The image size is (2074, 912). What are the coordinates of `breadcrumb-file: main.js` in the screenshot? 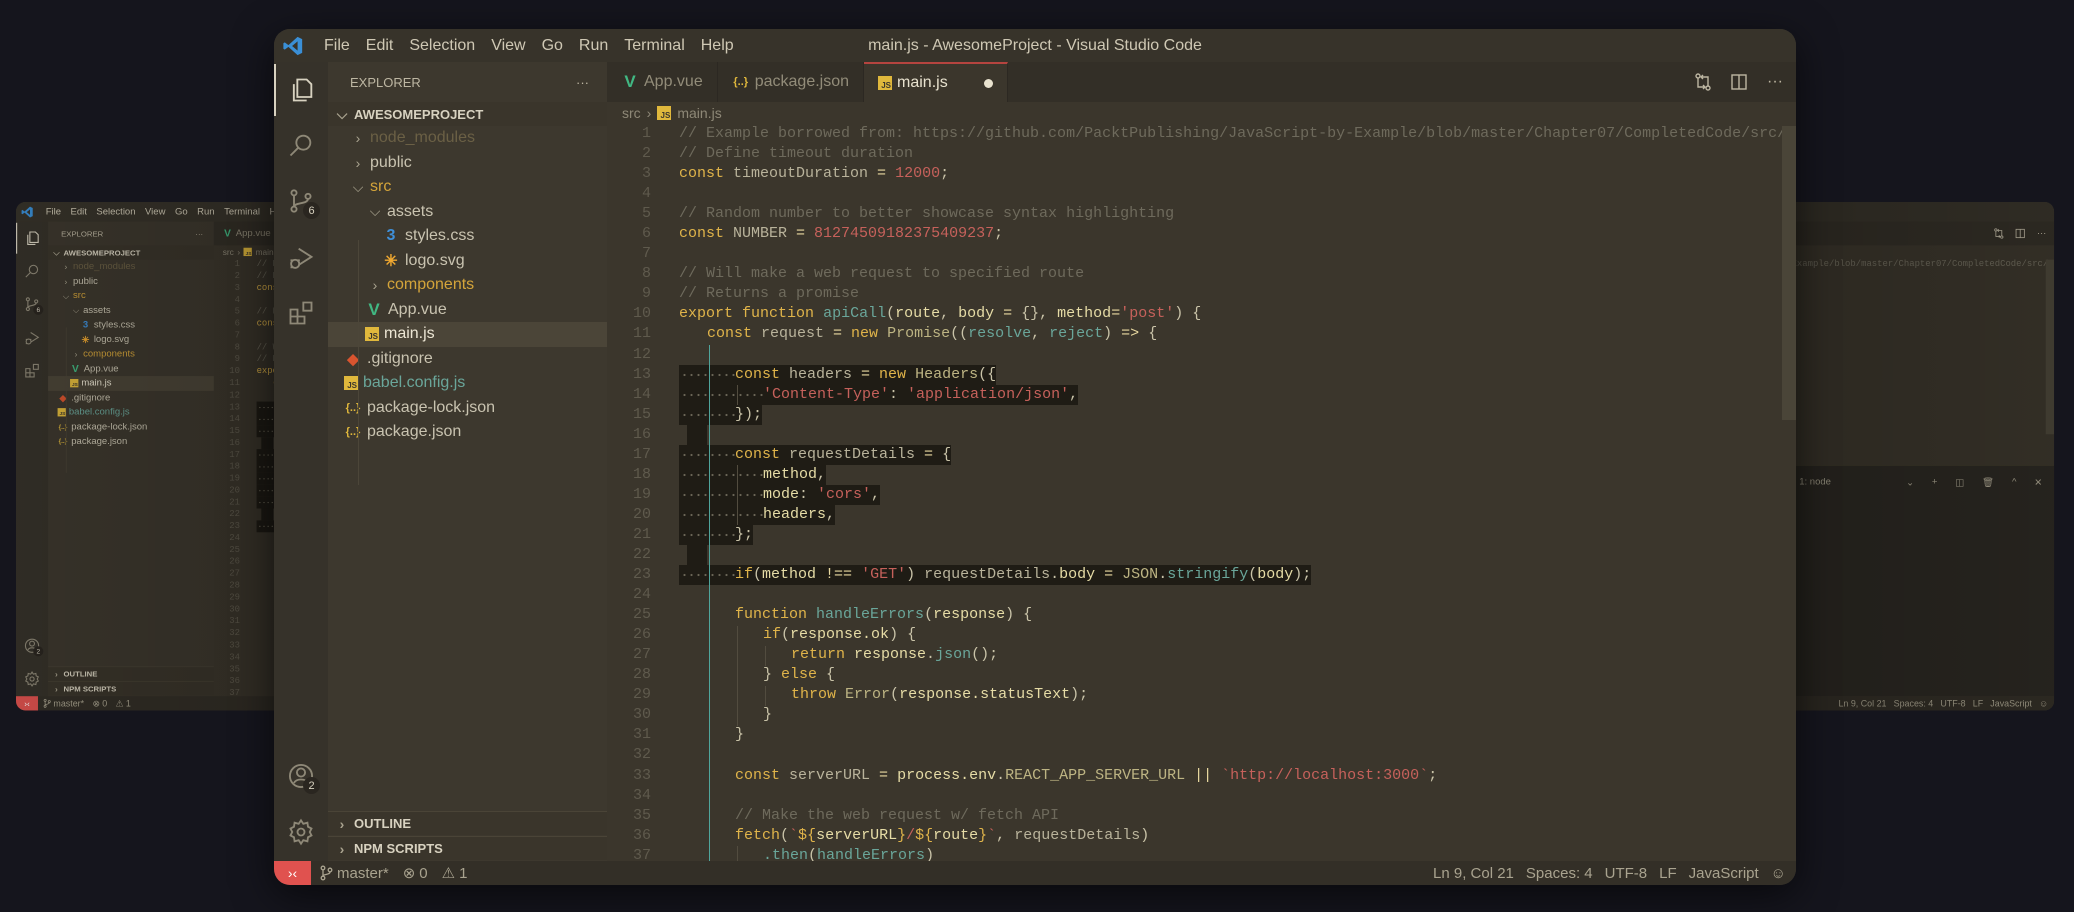 It's located at (699, 113).